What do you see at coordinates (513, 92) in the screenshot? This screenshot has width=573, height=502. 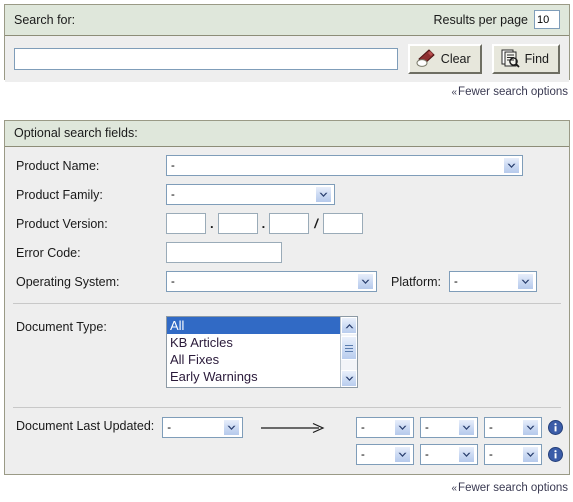 I see `fewer-search-options-label-top: Fewer search options` at bounding box center [513, 92].